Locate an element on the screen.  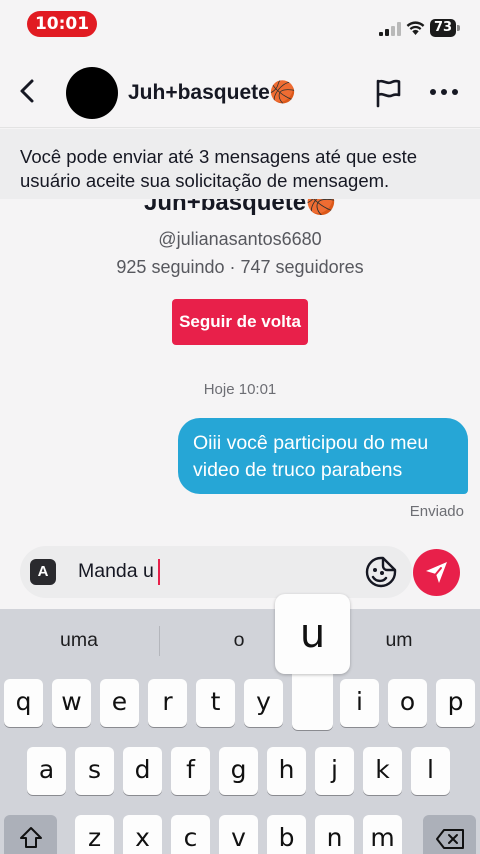
profile-handle: @julianasantos6680 is located at coordinates (240, 239).